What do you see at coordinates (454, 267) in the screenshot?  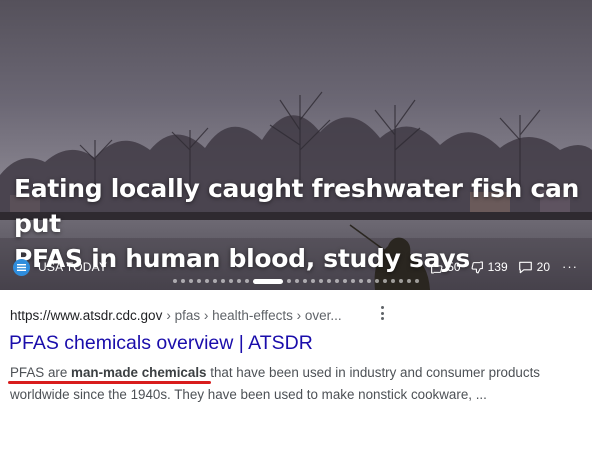 I see `like-count: 50` at bounding box center [454, 267].